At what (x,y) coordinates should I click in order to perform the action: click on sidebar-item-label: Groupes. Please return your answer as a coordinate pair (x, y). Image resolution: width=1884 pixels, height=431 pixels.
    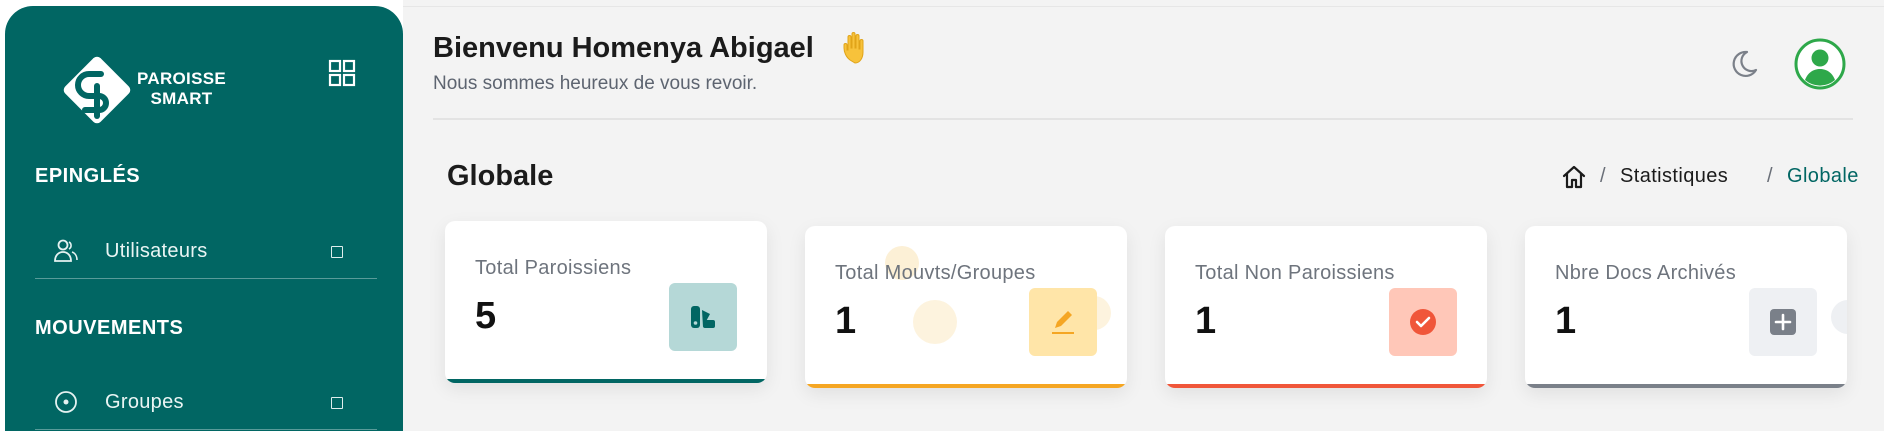
    Looking at the image, I should click on (144, 402).